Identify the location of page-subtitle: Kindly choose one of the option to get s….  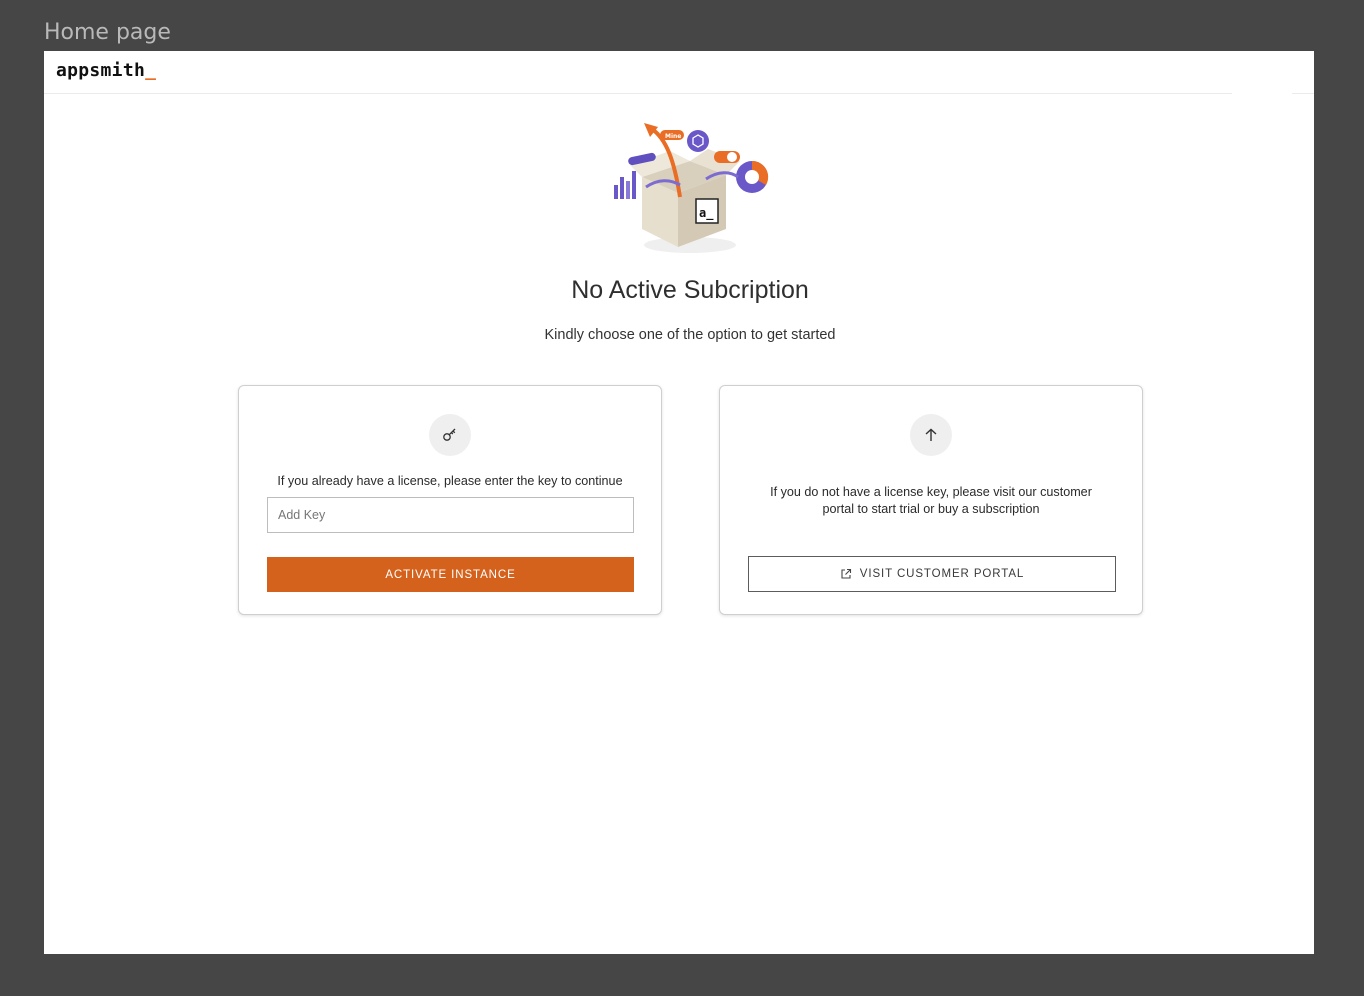
(690, 335).